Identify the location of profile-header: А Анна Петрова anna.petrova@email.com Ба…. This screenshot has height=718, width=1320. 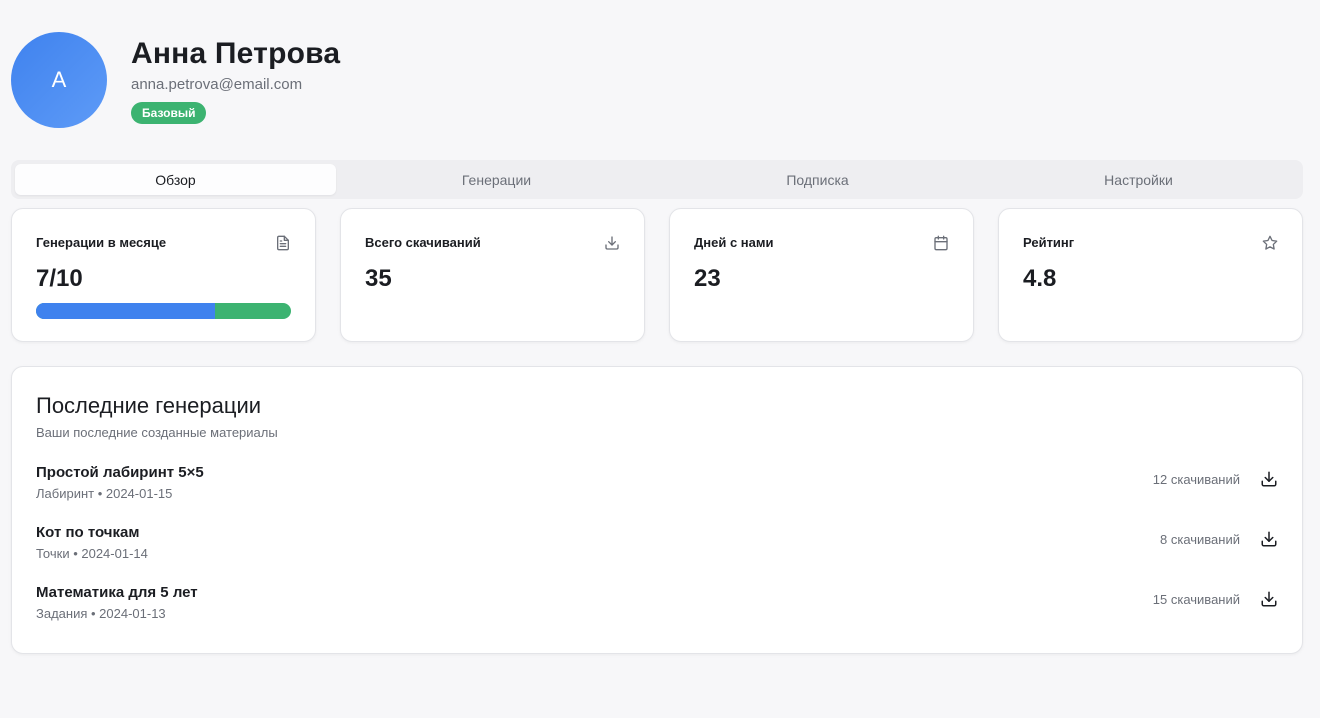
(175, 80).